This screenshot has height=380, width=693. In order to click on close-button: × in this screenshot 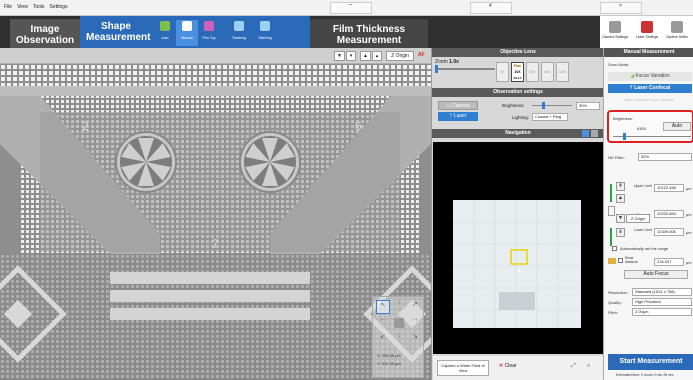, I will do `click(621, 8)`.